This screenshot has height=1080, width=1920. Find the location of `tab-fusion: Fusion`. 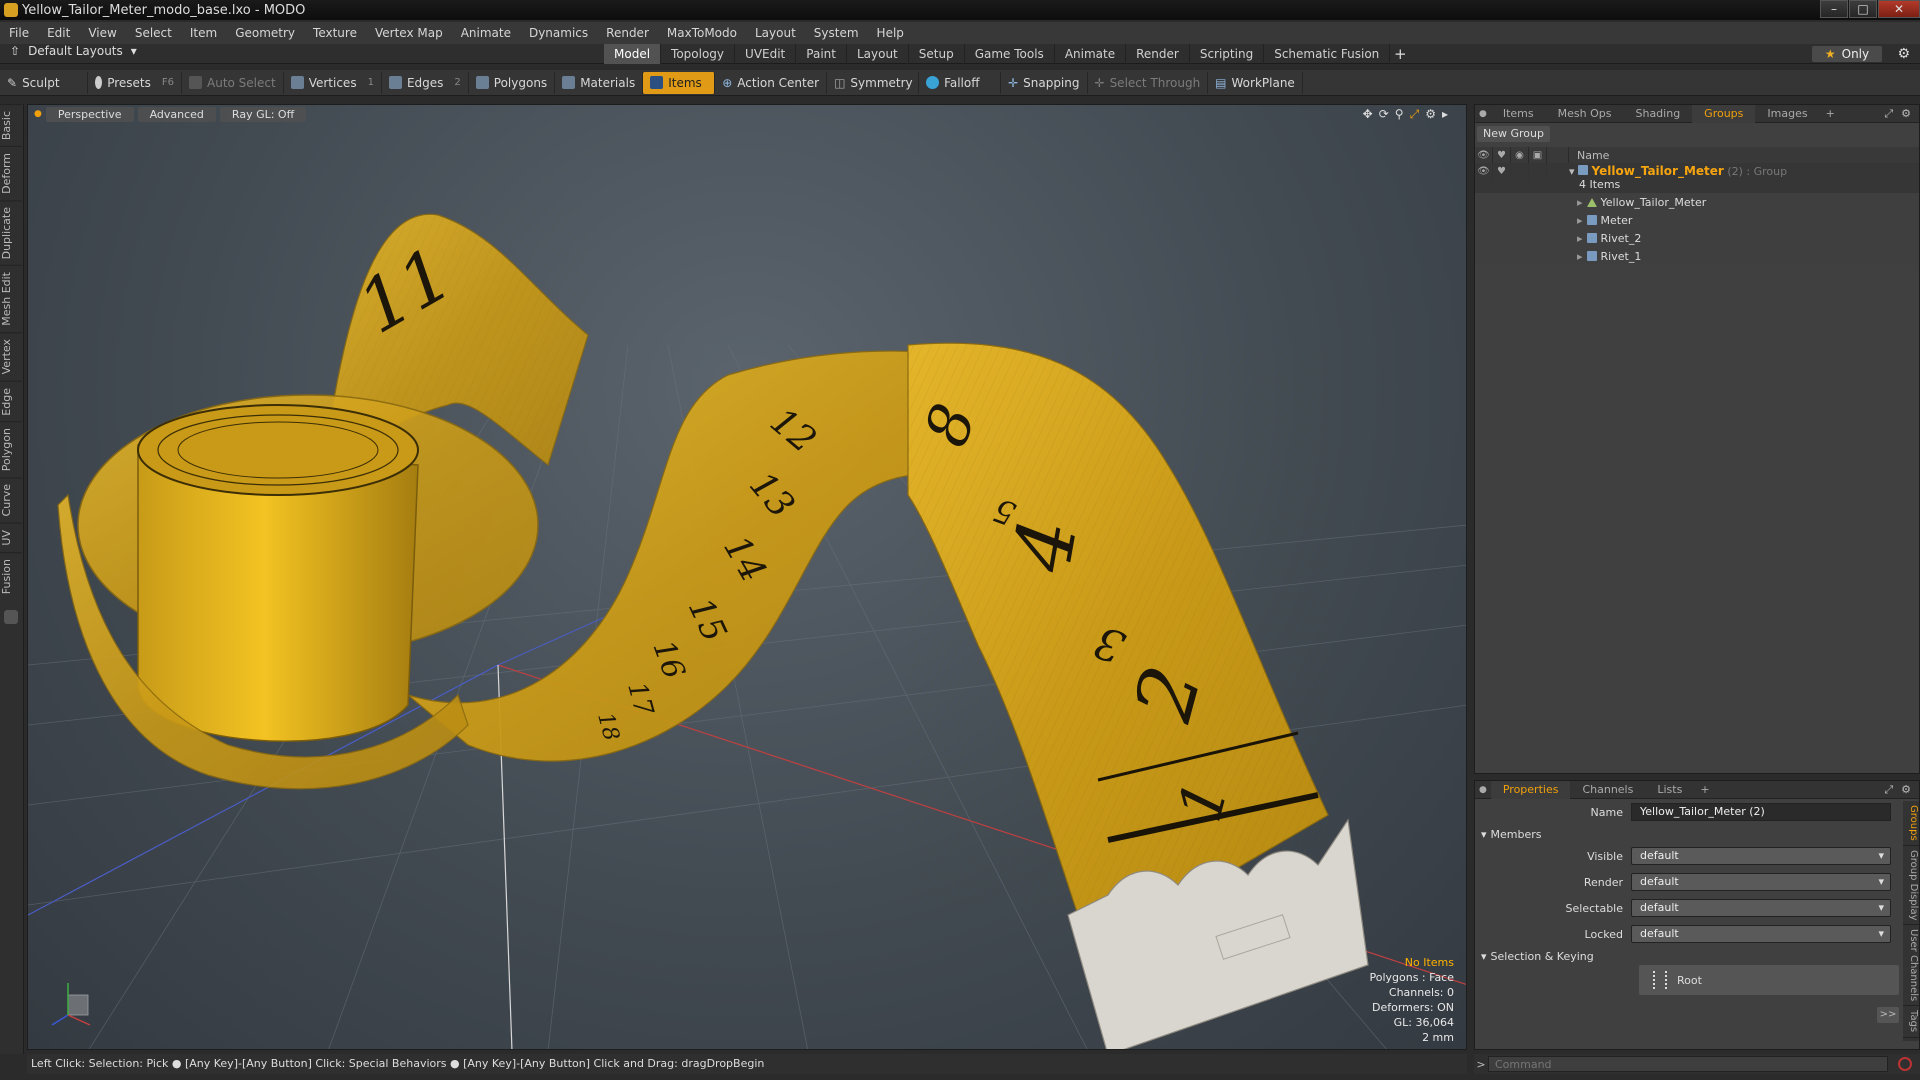

tab-fusion: Fusion is located at coordinates (11, 575).